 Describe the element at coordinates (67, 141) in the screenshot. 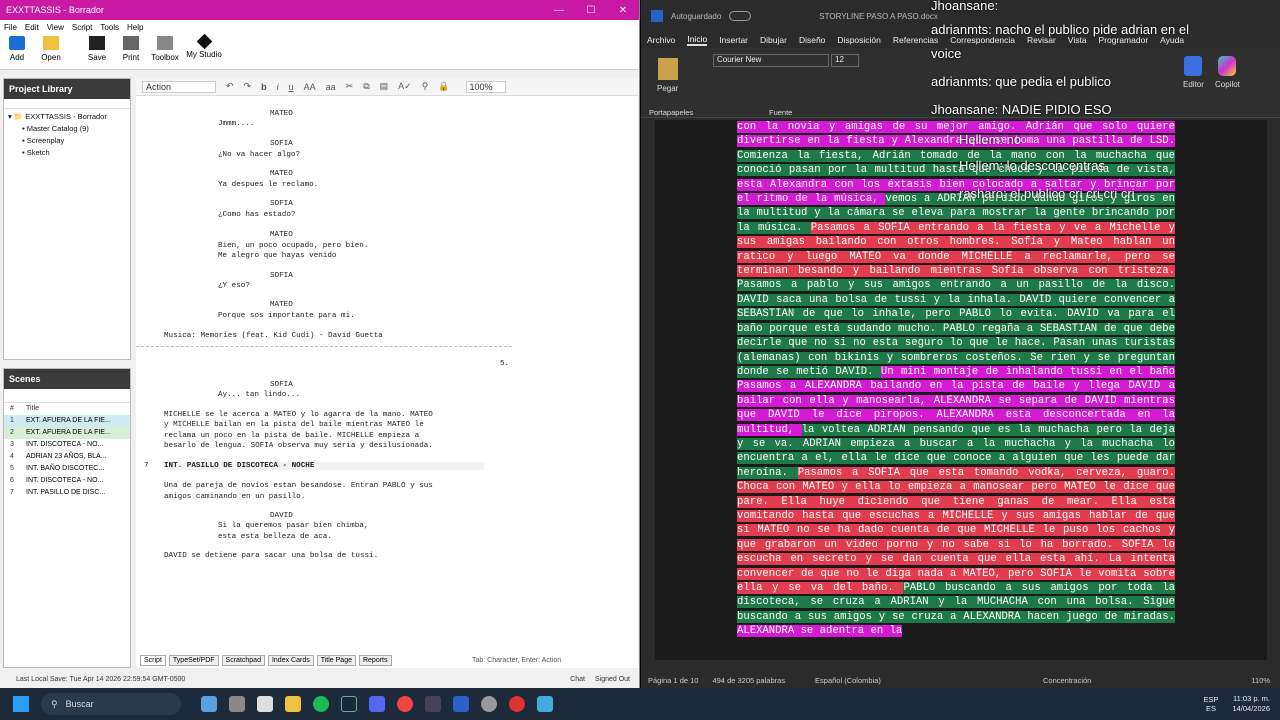

I see `tree-item-screenplay: ▪ Screenplay` at that location.